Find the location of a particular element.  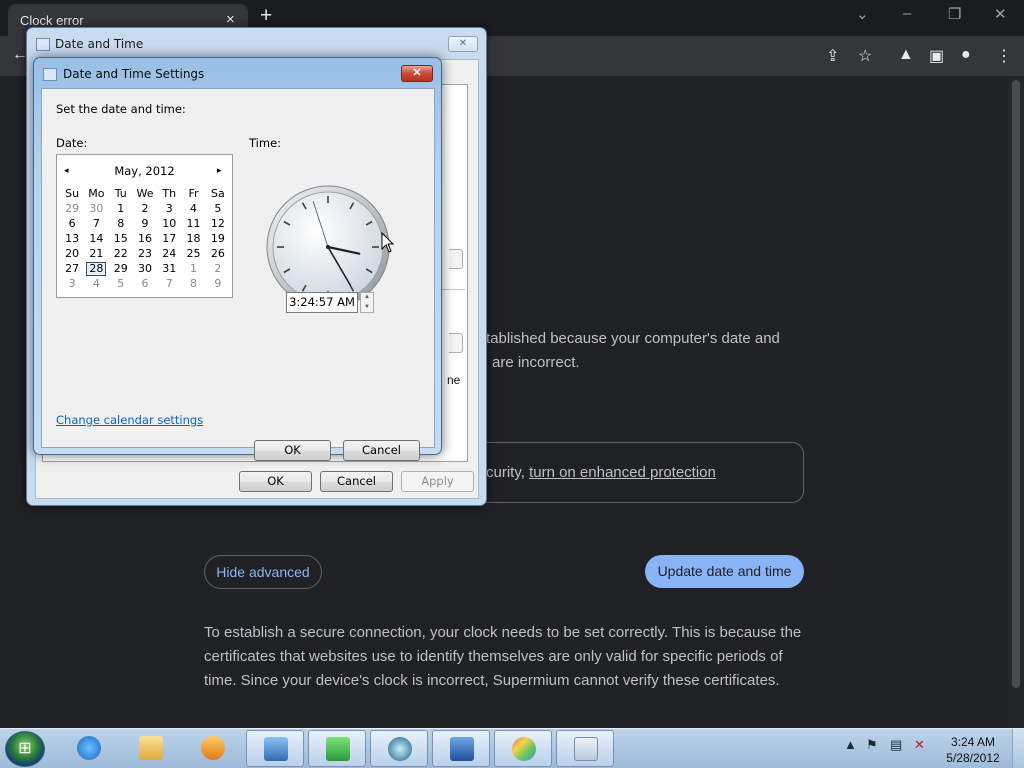

new-tab-icon: + is located at coordinates (266, 16).